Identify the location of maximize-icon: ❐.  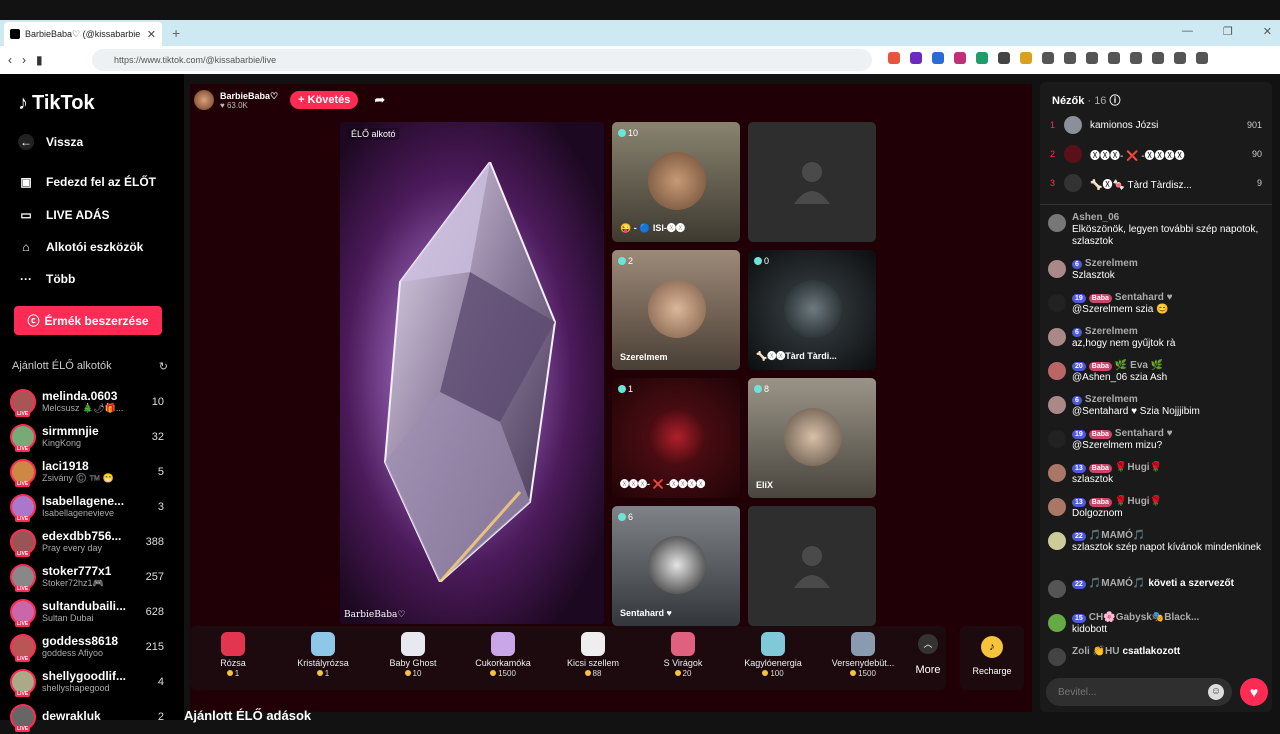
(1228, 31).